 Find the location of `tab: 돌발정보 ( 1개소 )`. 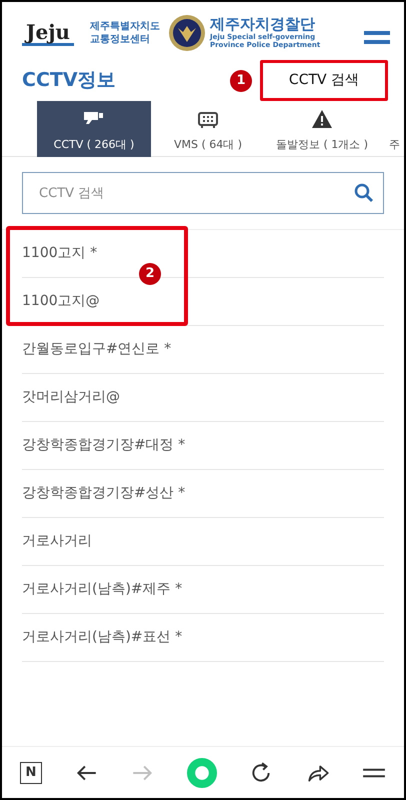

tab: 돌발정보 ( 1개소 ) is located at coordinates (322, 129).